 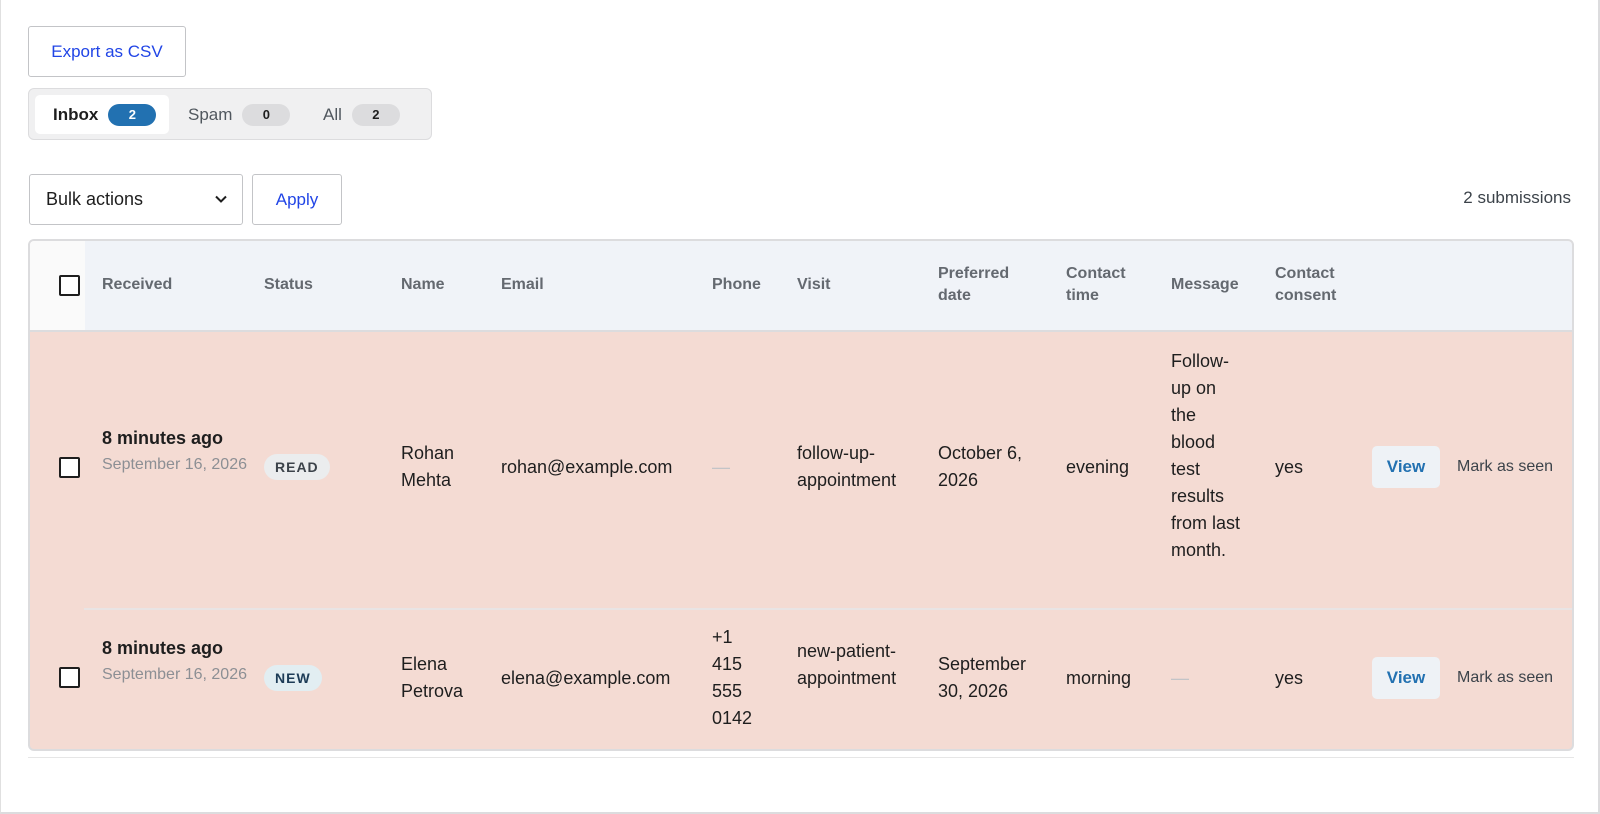 I want to click on visit-cell: new-patient-appointment, so click(x=847, y=664).